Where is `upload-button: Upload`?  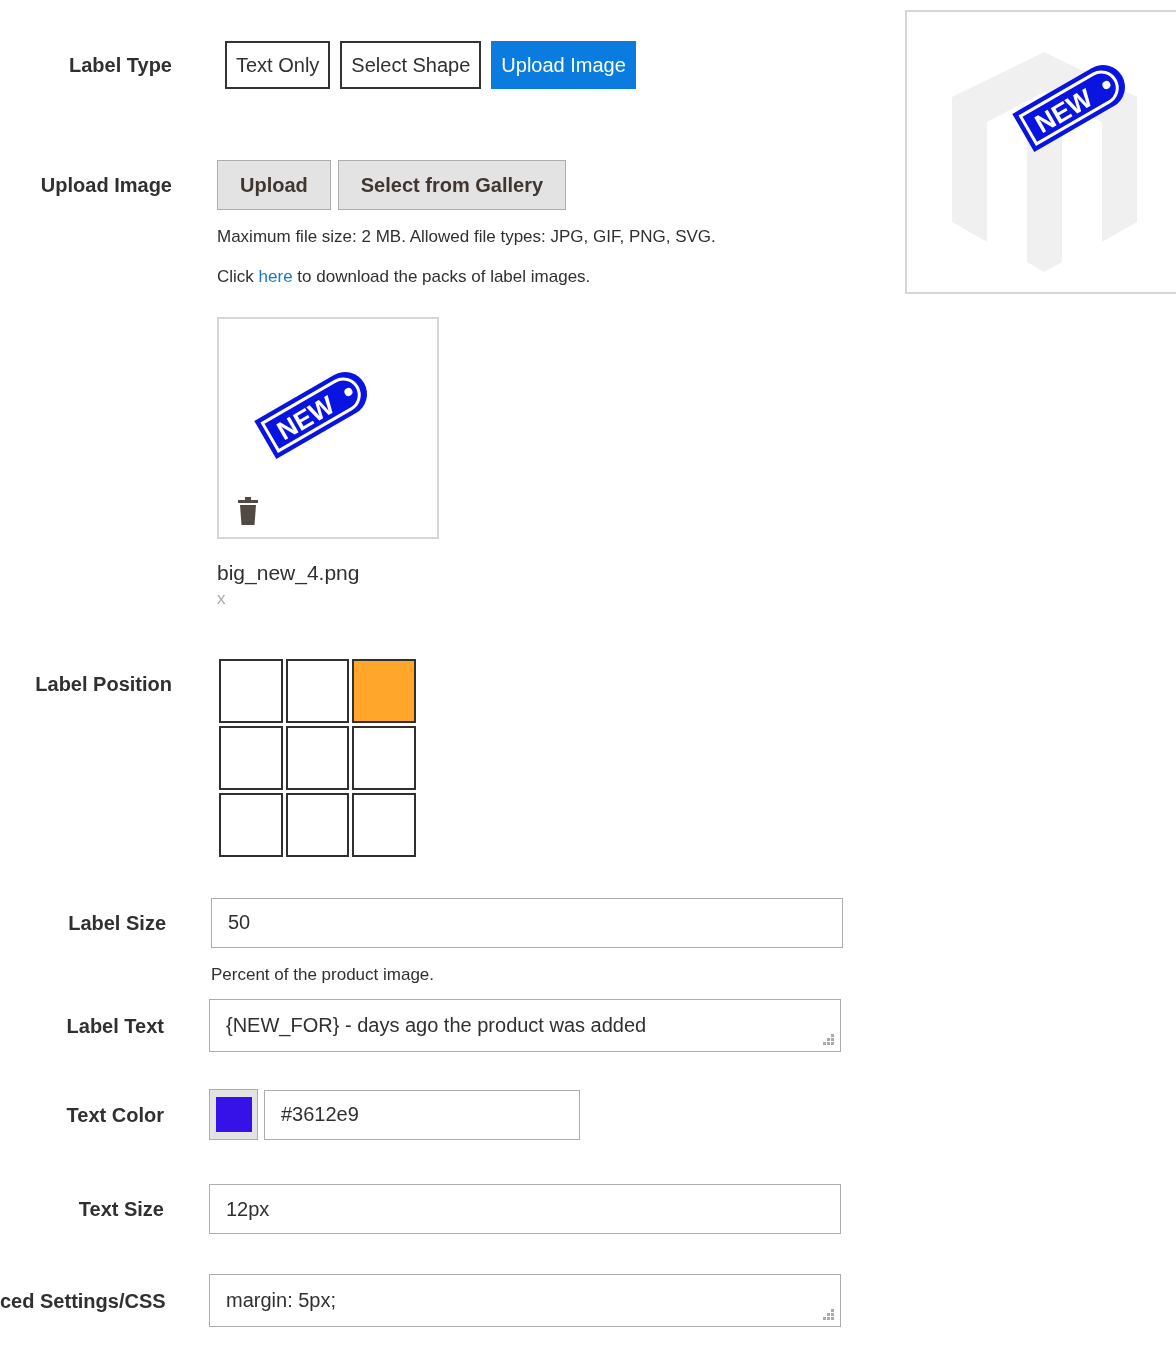 upload-button: Upload is located at coordinates (274, 185).